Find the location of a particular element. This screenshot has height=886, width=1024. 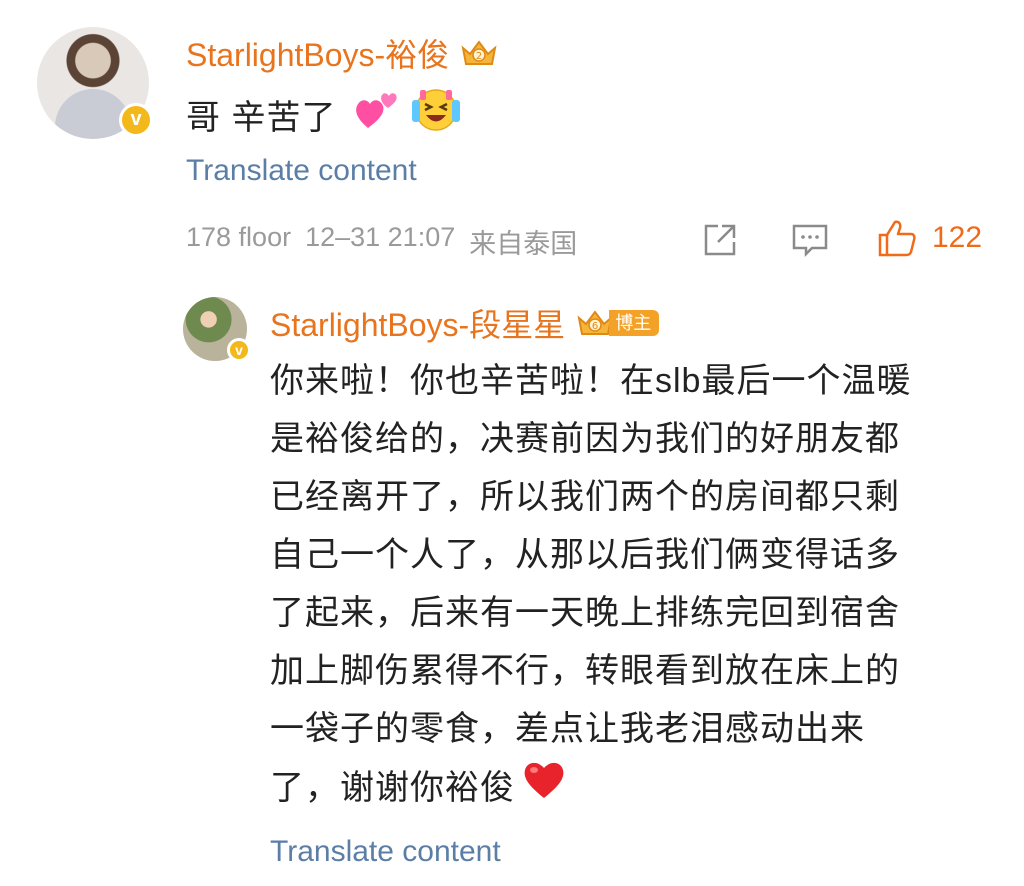

reply-username: StarlightBoys-段星星 is located at coordinates (417, 323).